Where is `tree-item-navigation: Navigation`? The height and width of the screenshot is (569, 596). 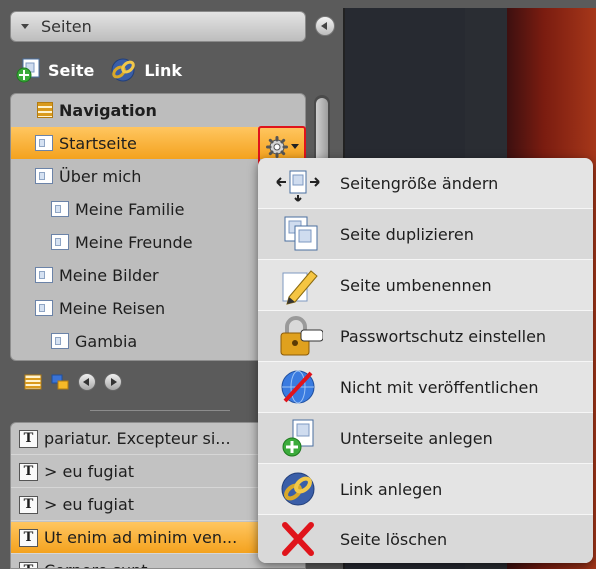
tree-item-navigation: Navigation is located at coordinates (158, 110).